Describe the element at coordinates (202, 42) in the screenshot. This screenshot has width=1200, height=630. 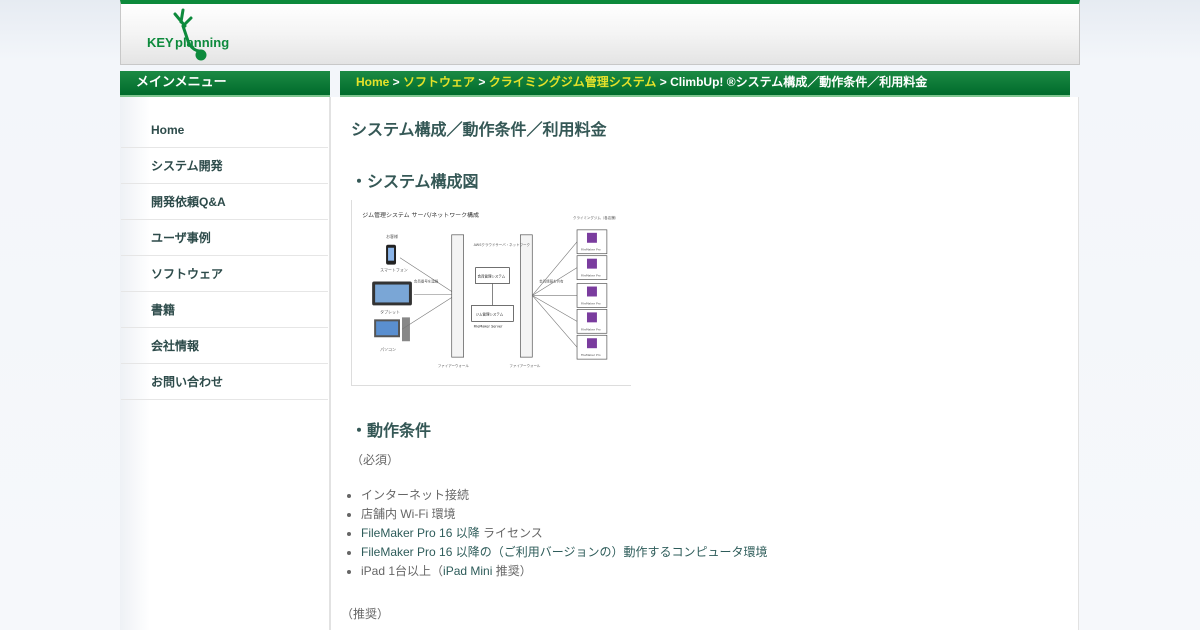
I see `logo-planning-text: planning` at that location.